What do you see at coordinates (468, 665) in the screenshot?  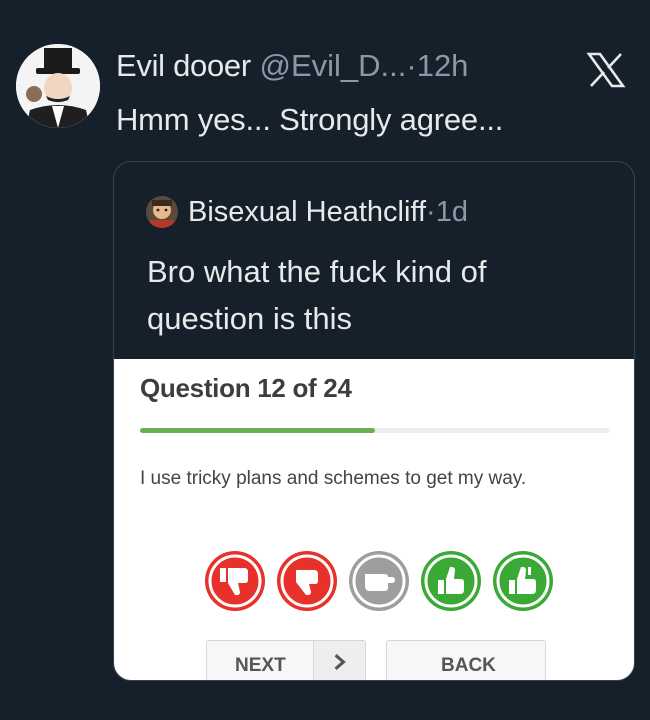 I see `back-button-label: BACK` at bounding box center [468, 665].